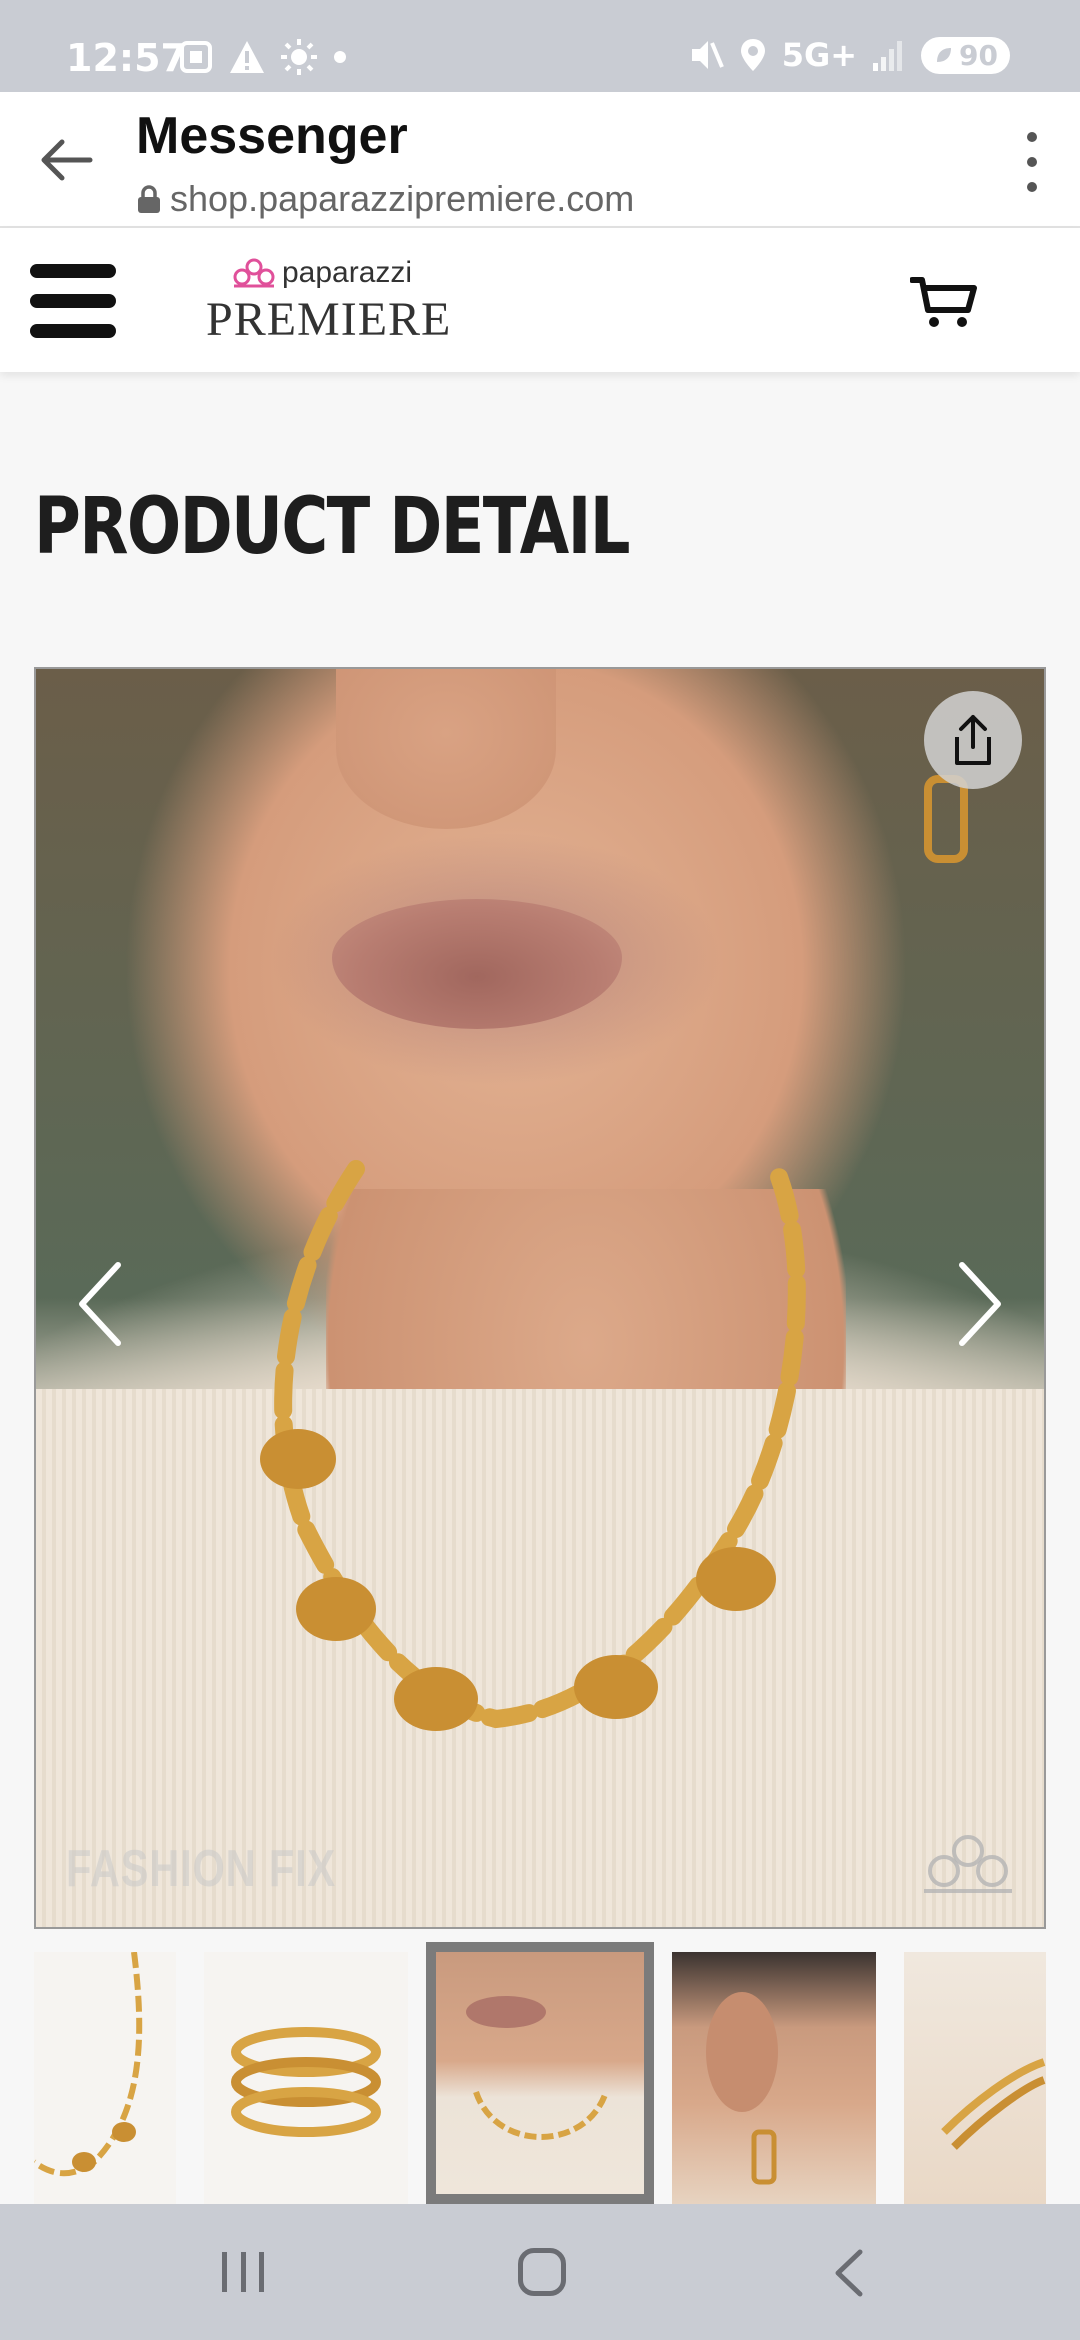 This screenshot has height=2340, width=1080. I want to click on system-nav-bar, so click(540, 2272).